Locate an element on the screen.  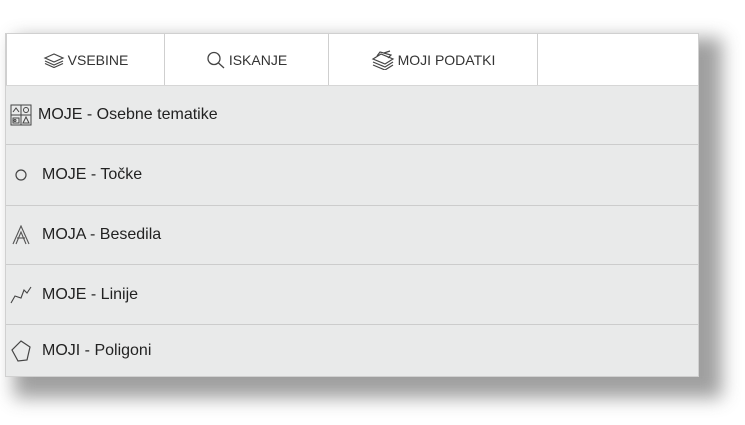
layer-item-linije: MOJE - Linije is located at coordinates (352, 295).